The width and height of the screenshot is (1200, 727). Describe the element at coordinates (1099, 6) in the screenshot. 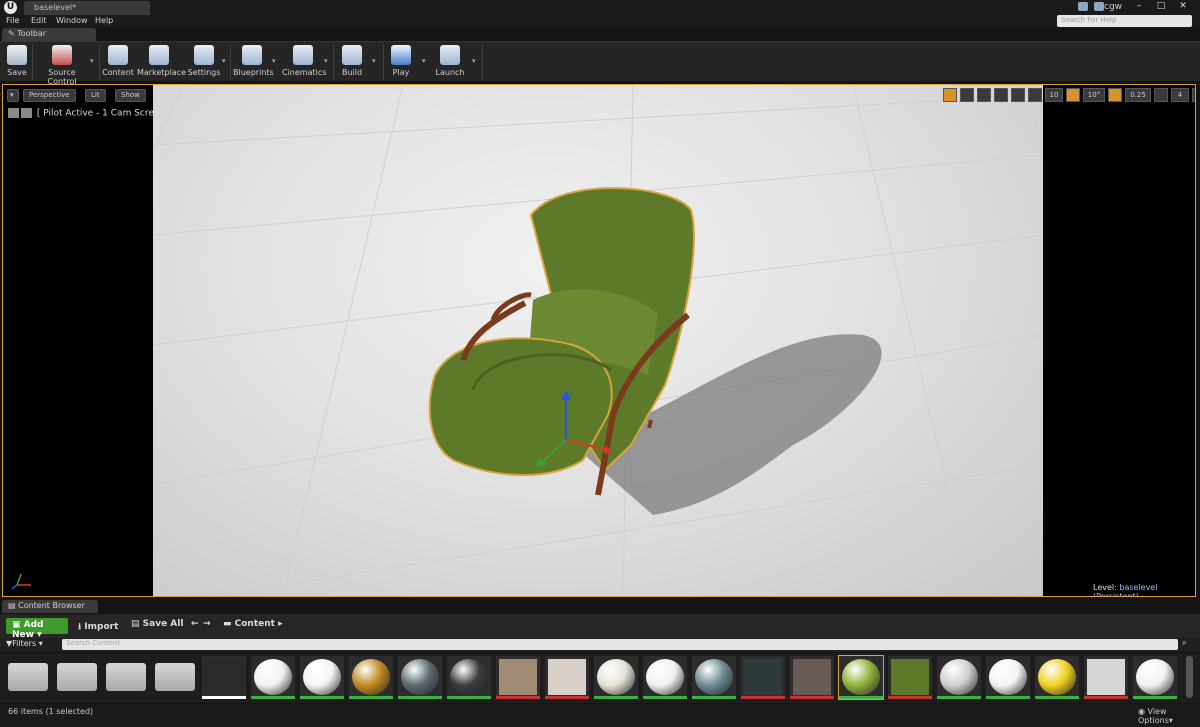

I see `feedback-icon` at that location.